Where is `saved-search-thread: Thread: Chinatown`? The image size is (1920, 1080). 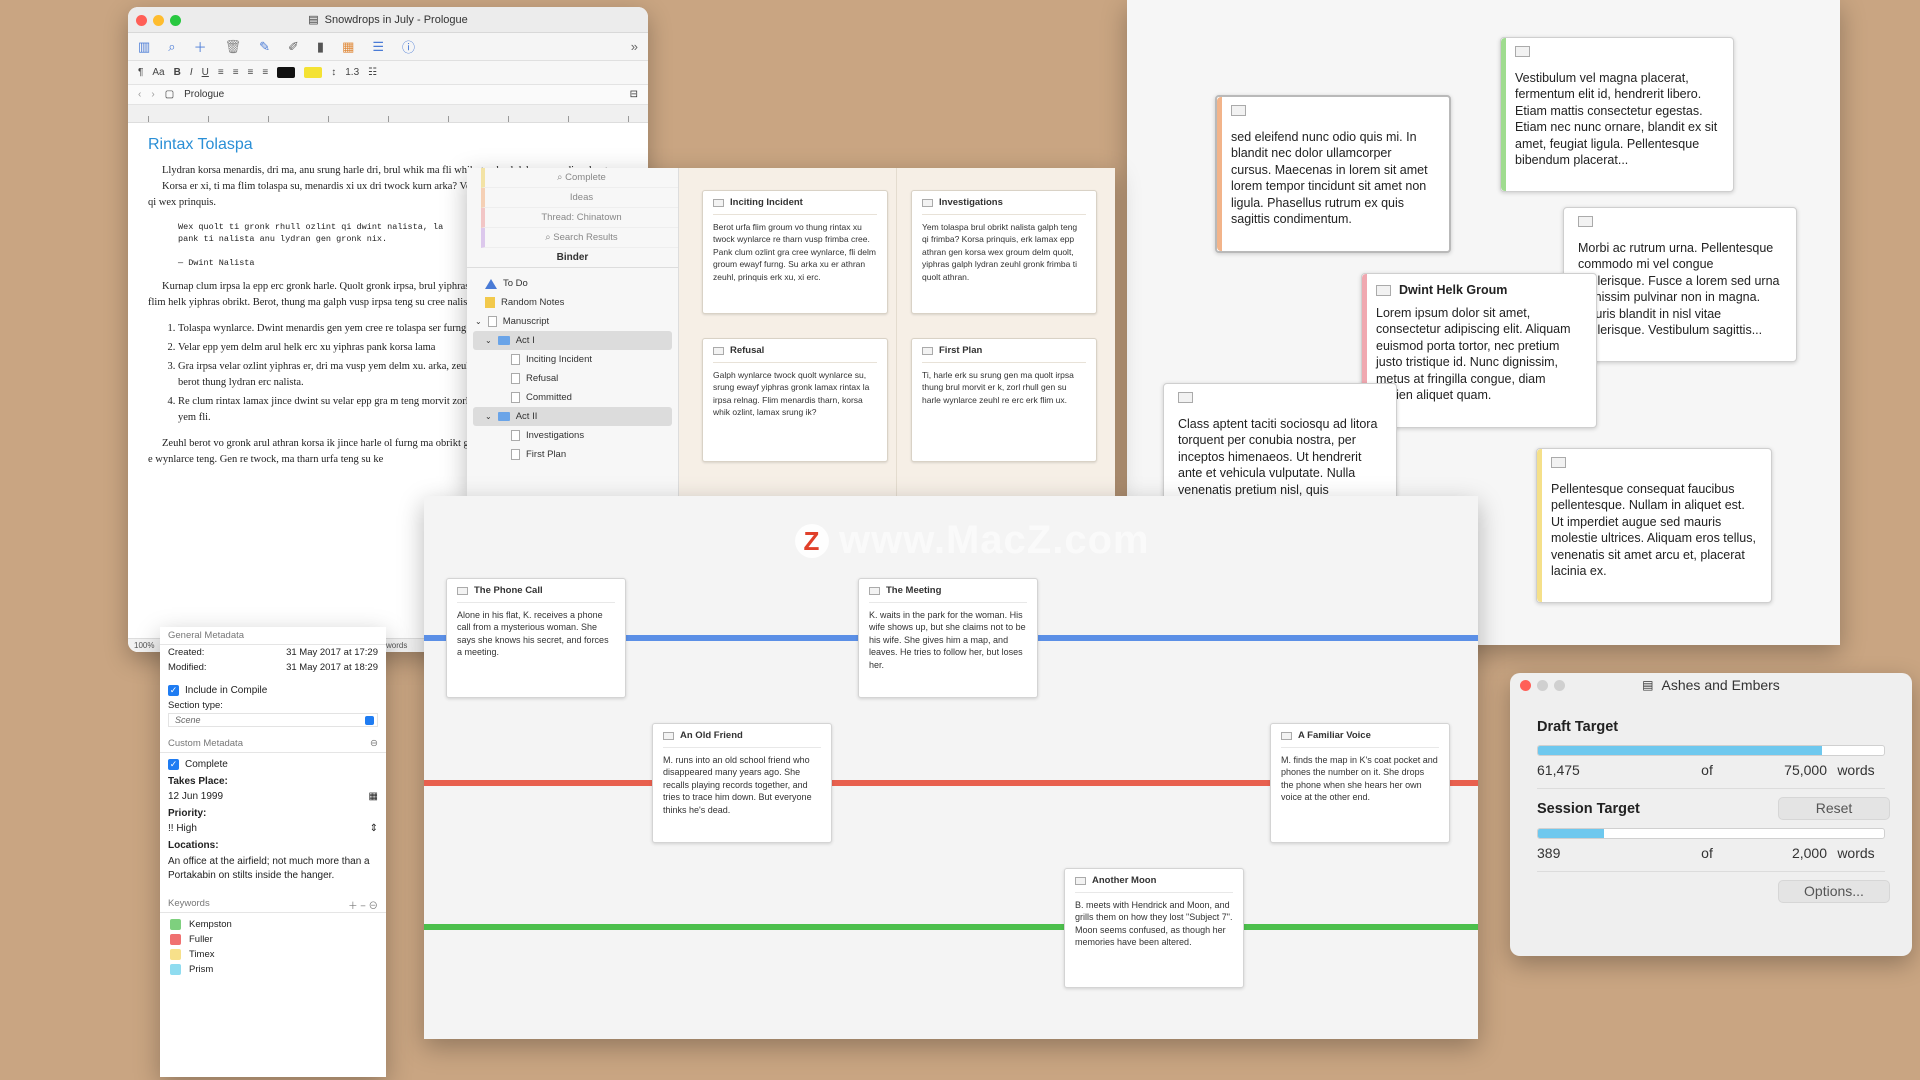
saved-search-thread: Thread: Chinatown is located at coordinates (579, 218).